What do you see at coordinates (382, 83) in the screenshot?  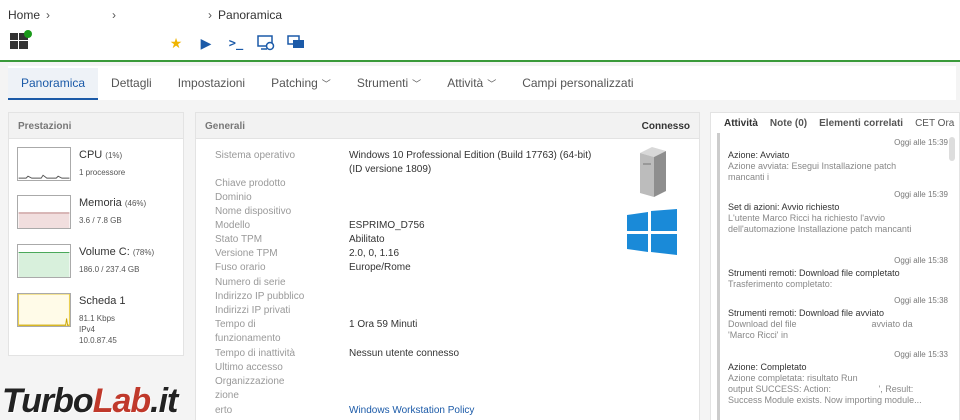 I see `tab-label: Strumenti` at bounding box center [382, 83].